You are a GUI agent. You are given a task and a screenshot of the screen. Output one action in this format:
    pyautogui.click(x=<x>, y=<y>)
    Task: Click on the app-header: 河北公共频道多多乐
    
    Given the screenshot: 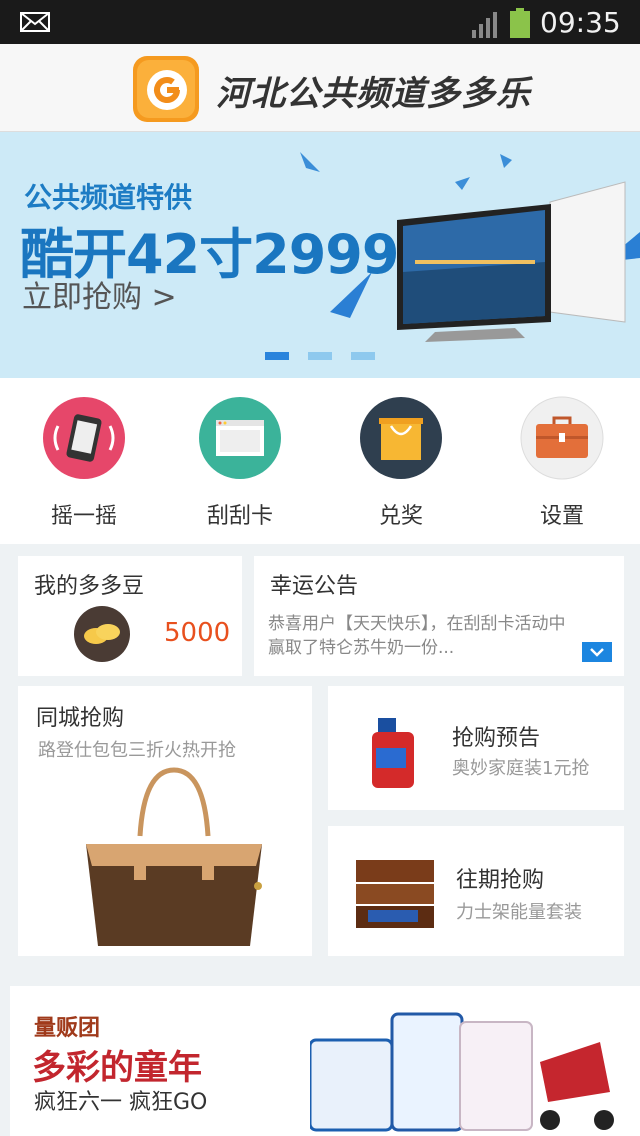 What is the action you would take?
    pyautogui.click(x=320, y=88)
    